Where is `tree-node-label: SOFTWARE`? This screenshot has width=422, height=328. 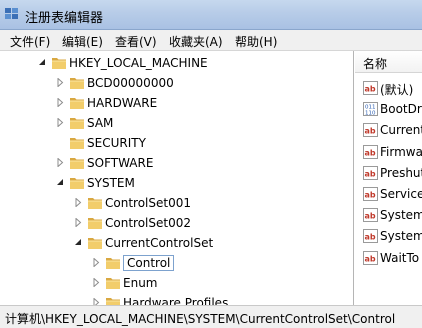 tree-node-label: SOFTWARE is located at coordinates (120, 163).